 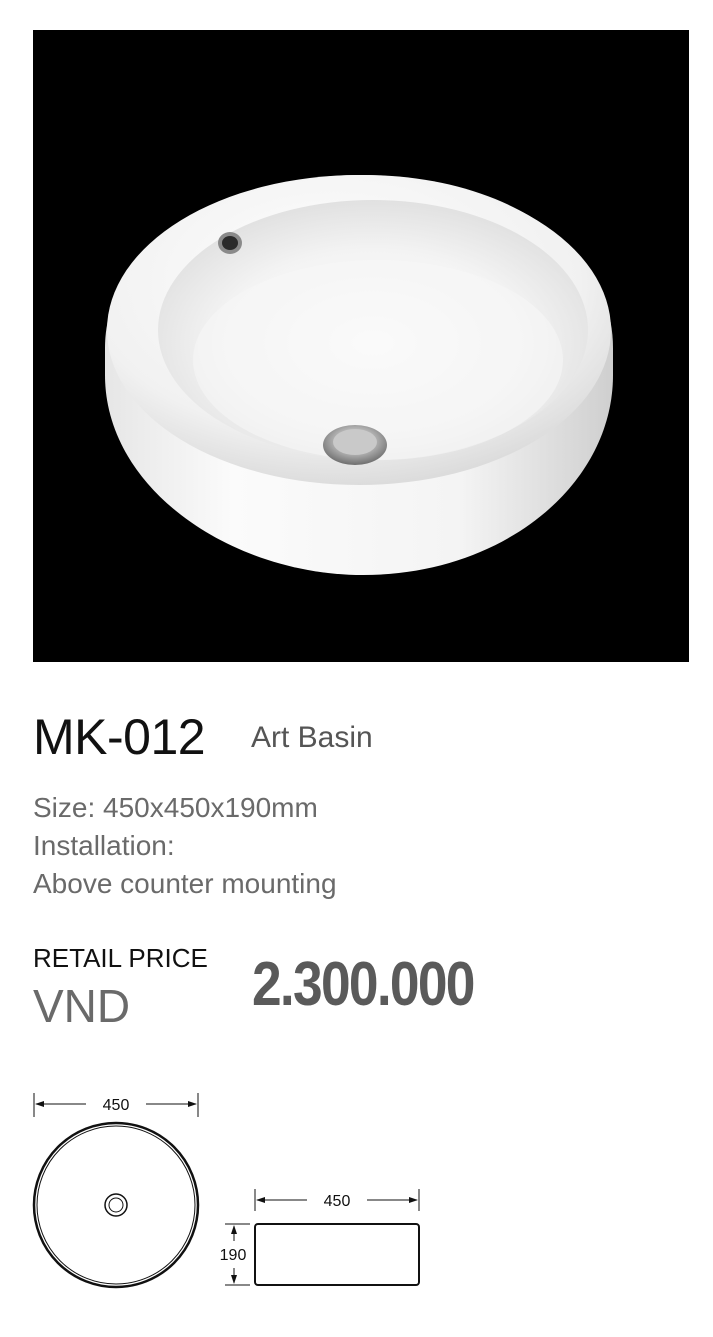 I want to click on spec-size: Size: 450x450x190mm, so click(x=175, y=807).